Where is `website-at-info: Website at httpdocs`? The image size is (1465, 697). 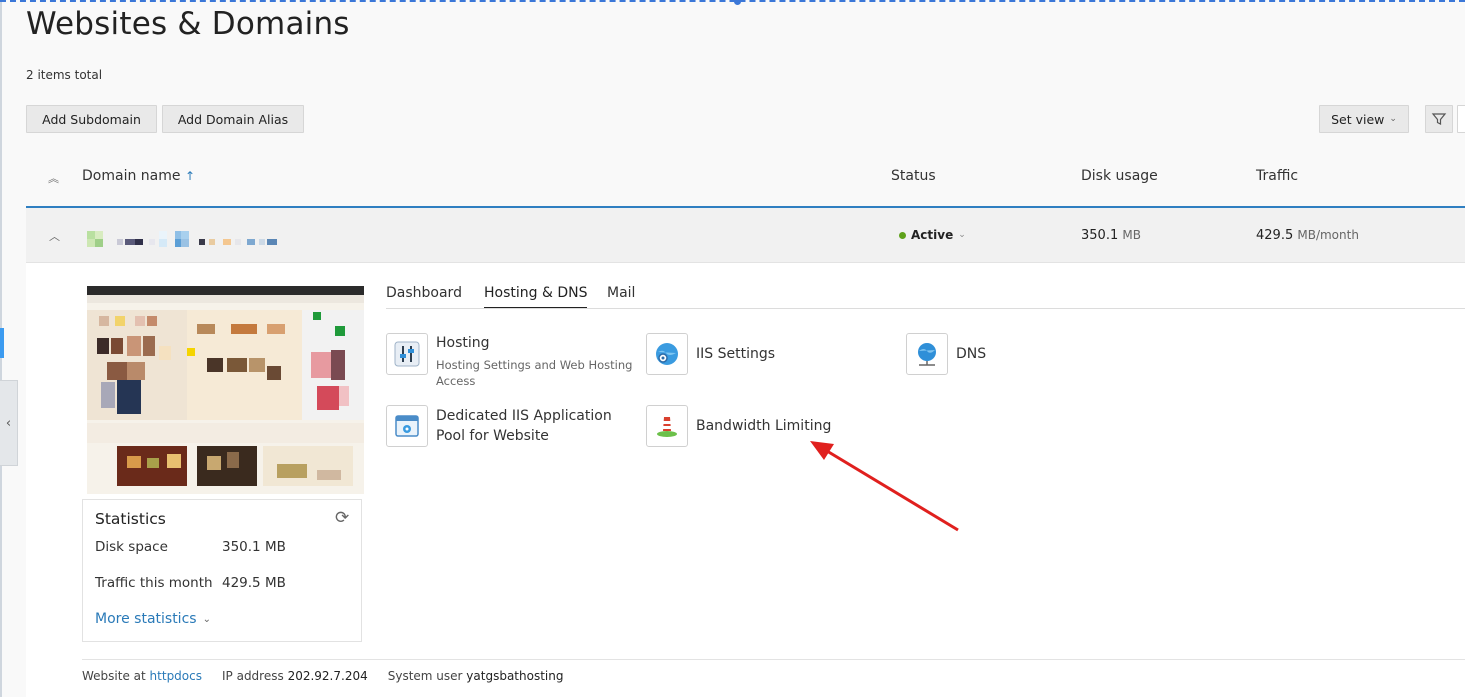
website-at-info: Website at httpdocs is located at coordinates (142, 676).